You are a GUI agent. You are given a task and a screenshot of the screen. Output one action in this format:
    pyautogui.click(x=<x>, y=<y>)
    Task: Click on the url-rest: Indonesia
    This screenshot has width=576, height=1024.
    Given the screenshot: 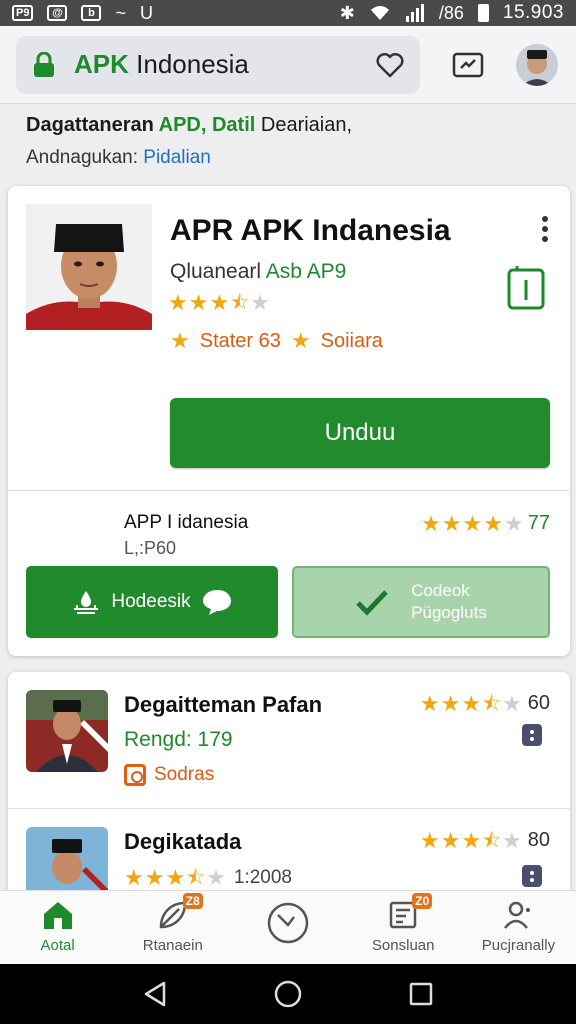 What is the action you would take?
    pyautogui.click(x=188, y=64)
    